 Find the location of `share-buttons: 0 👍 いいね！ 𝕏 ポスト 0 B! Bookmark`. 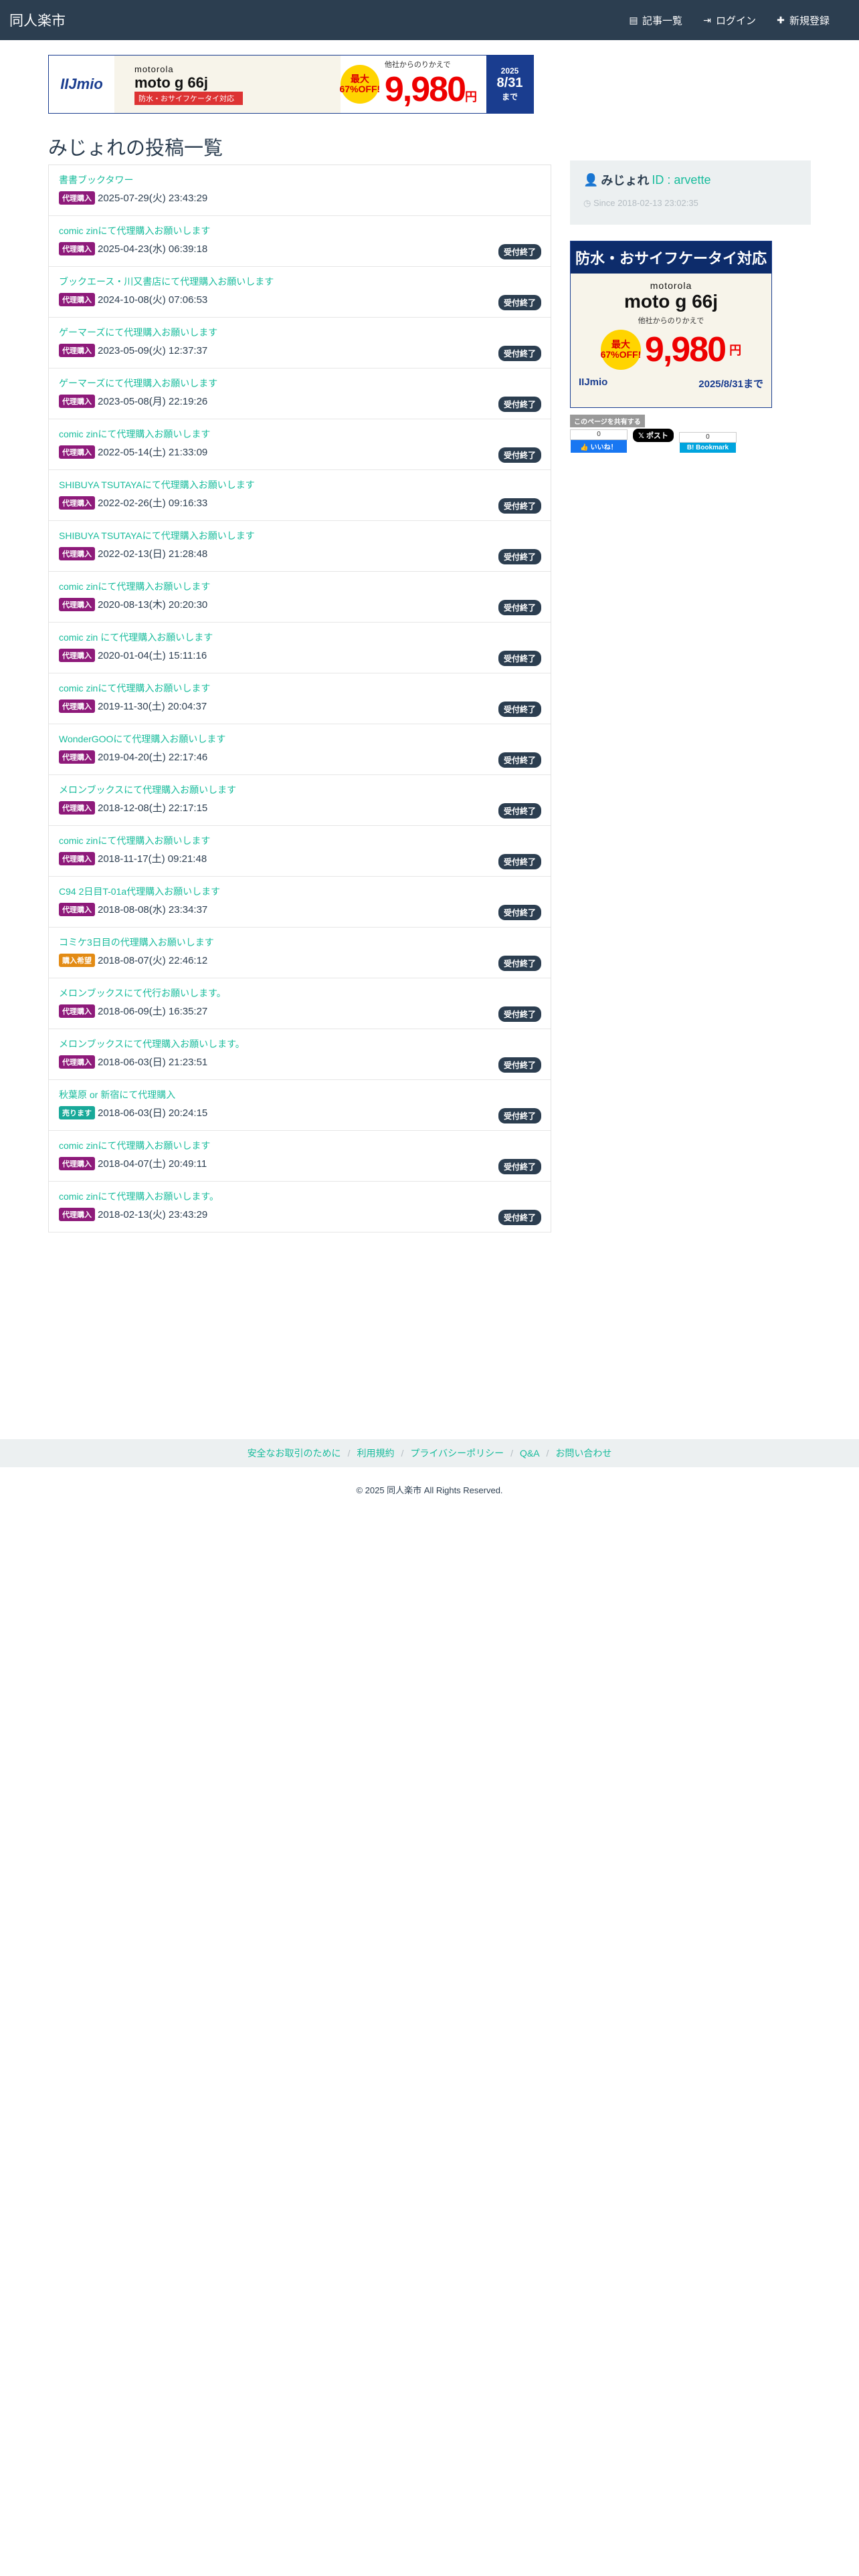

share-buttons: 0 👍 いいね！ 𝕏 ポスト 0 B! Bookmark is located at coordinates (691, 441).